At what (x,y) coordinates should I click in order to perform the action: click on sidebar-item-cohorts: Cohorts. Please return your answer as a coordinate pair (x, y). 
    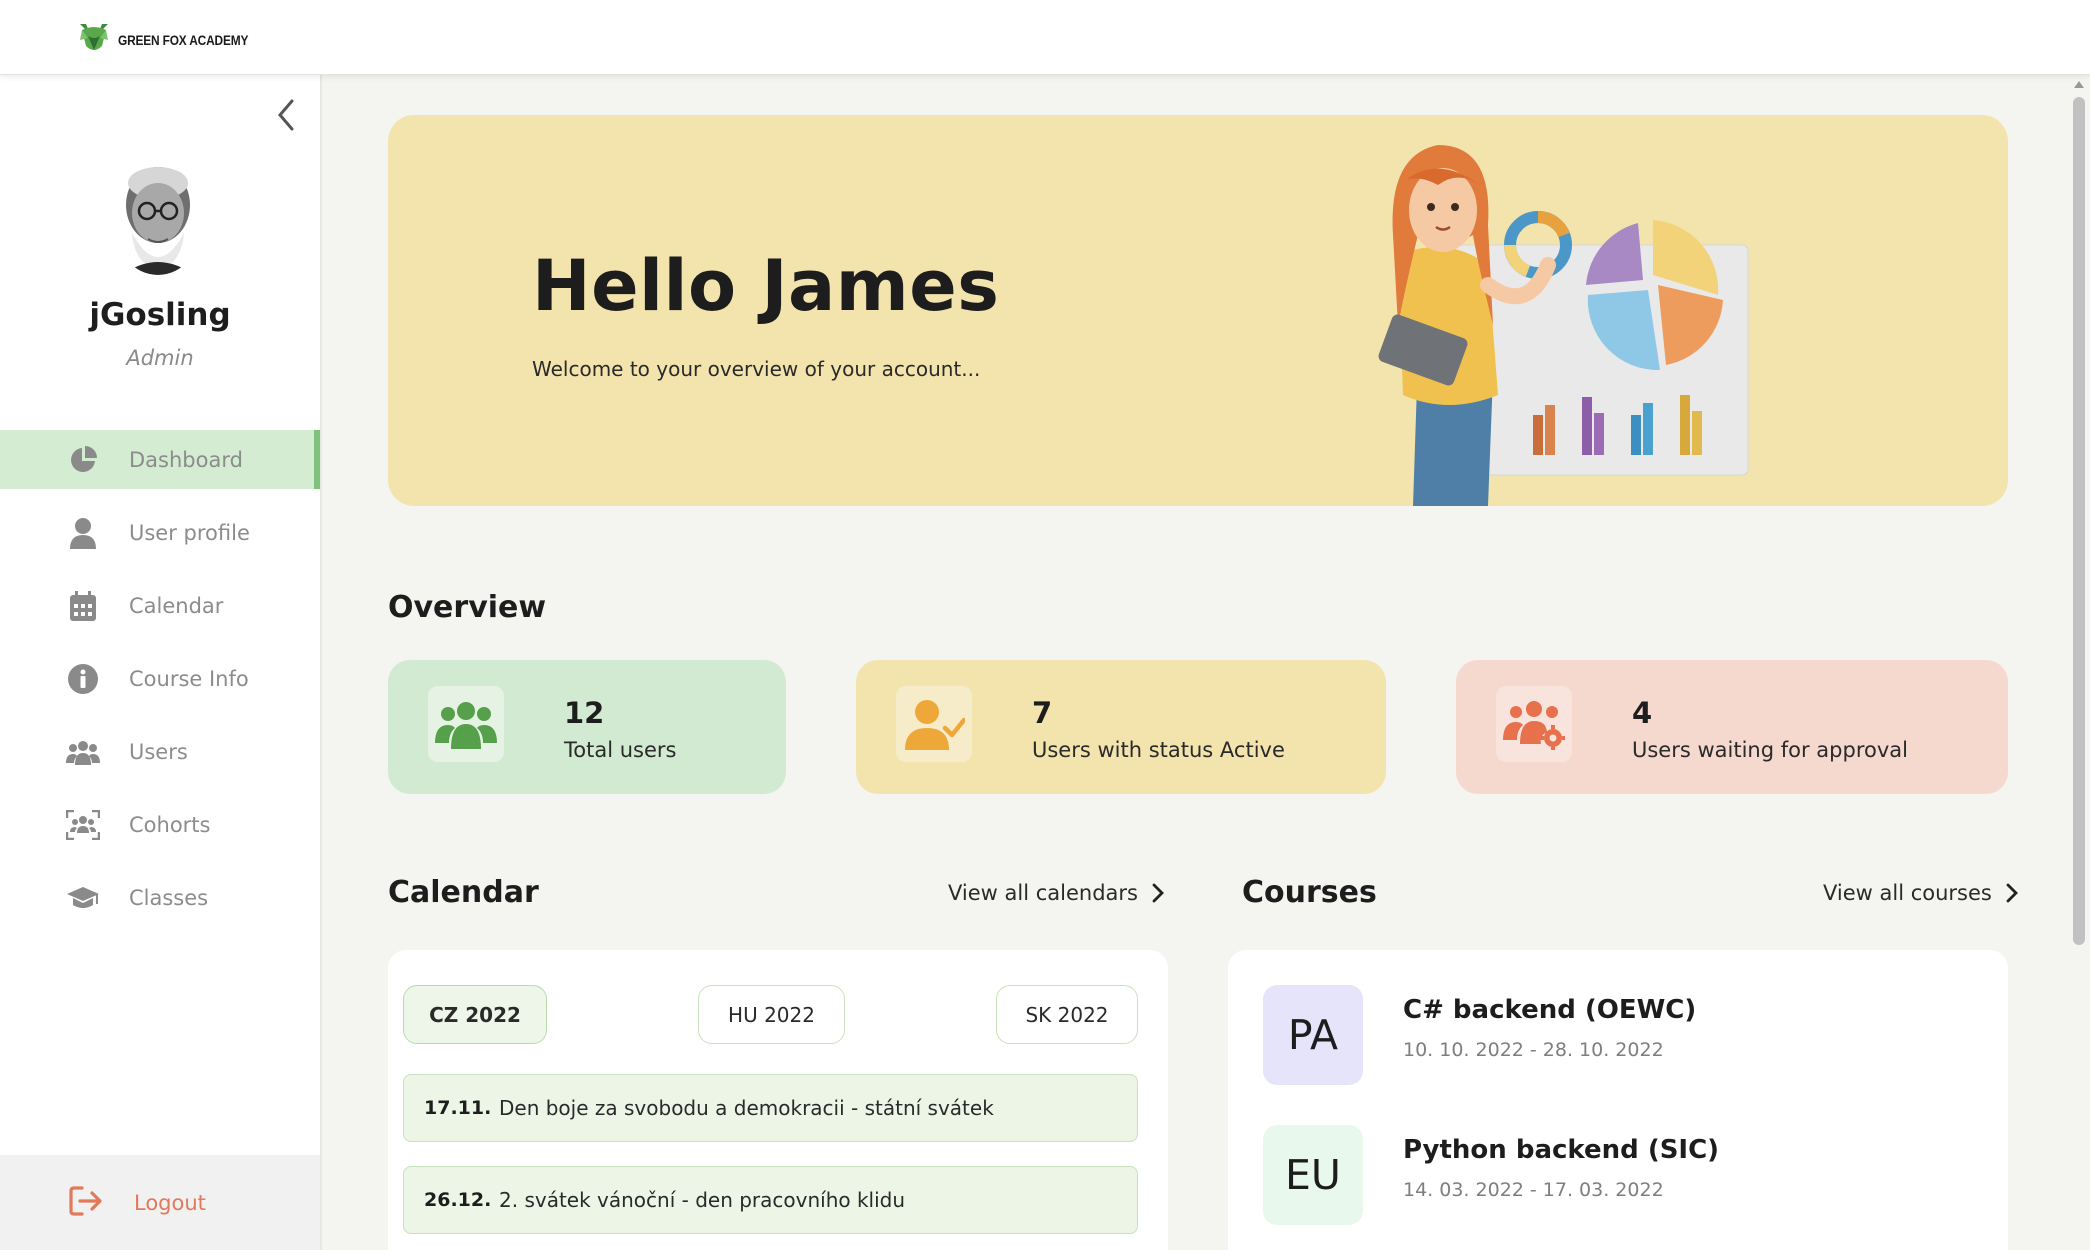
    Looking at the image, I should click on (160, 824).